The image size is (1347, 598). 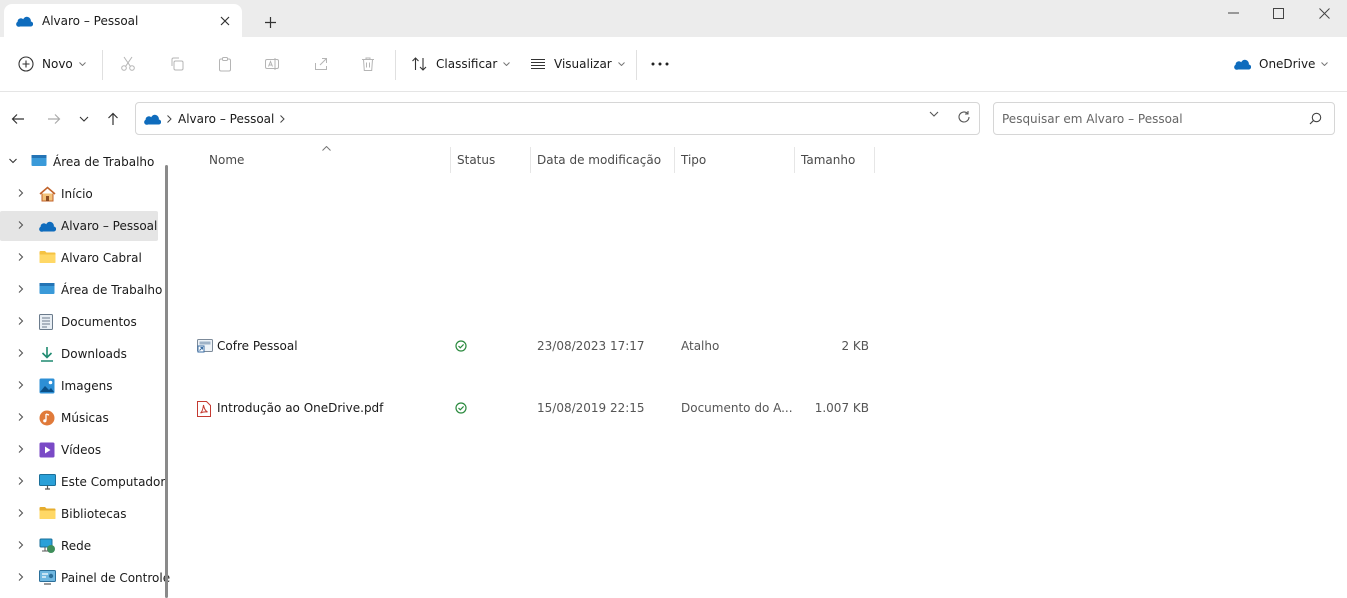 I want to click on download-icon, so click(x=47, y=354).